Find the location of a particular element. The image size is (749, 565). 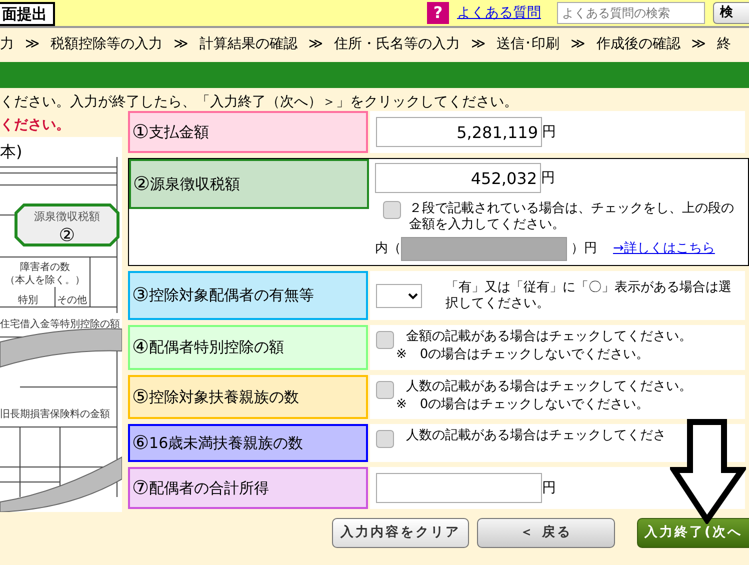

search-field: よくある質問の検索 is located at coordinates (631, 13).